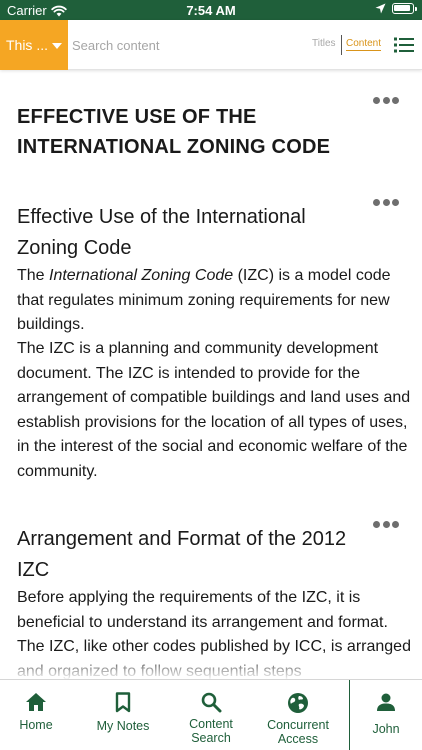 The image size is (422, 750). What do you see at coordinates (57, 46) in the screenshot?
I see `caret-down-icon` at bounding box center [57, 46].